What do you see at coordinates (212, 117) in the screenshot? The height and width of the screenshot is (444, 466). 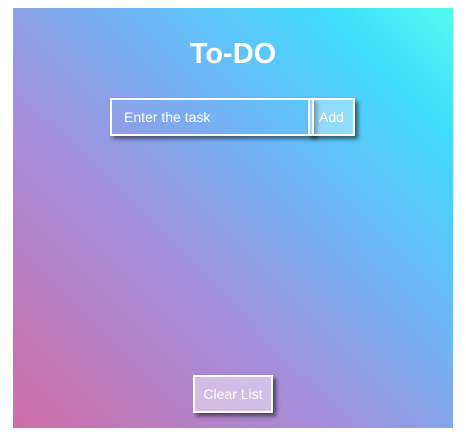 I see `task-input` at bounding box center [212, 117].